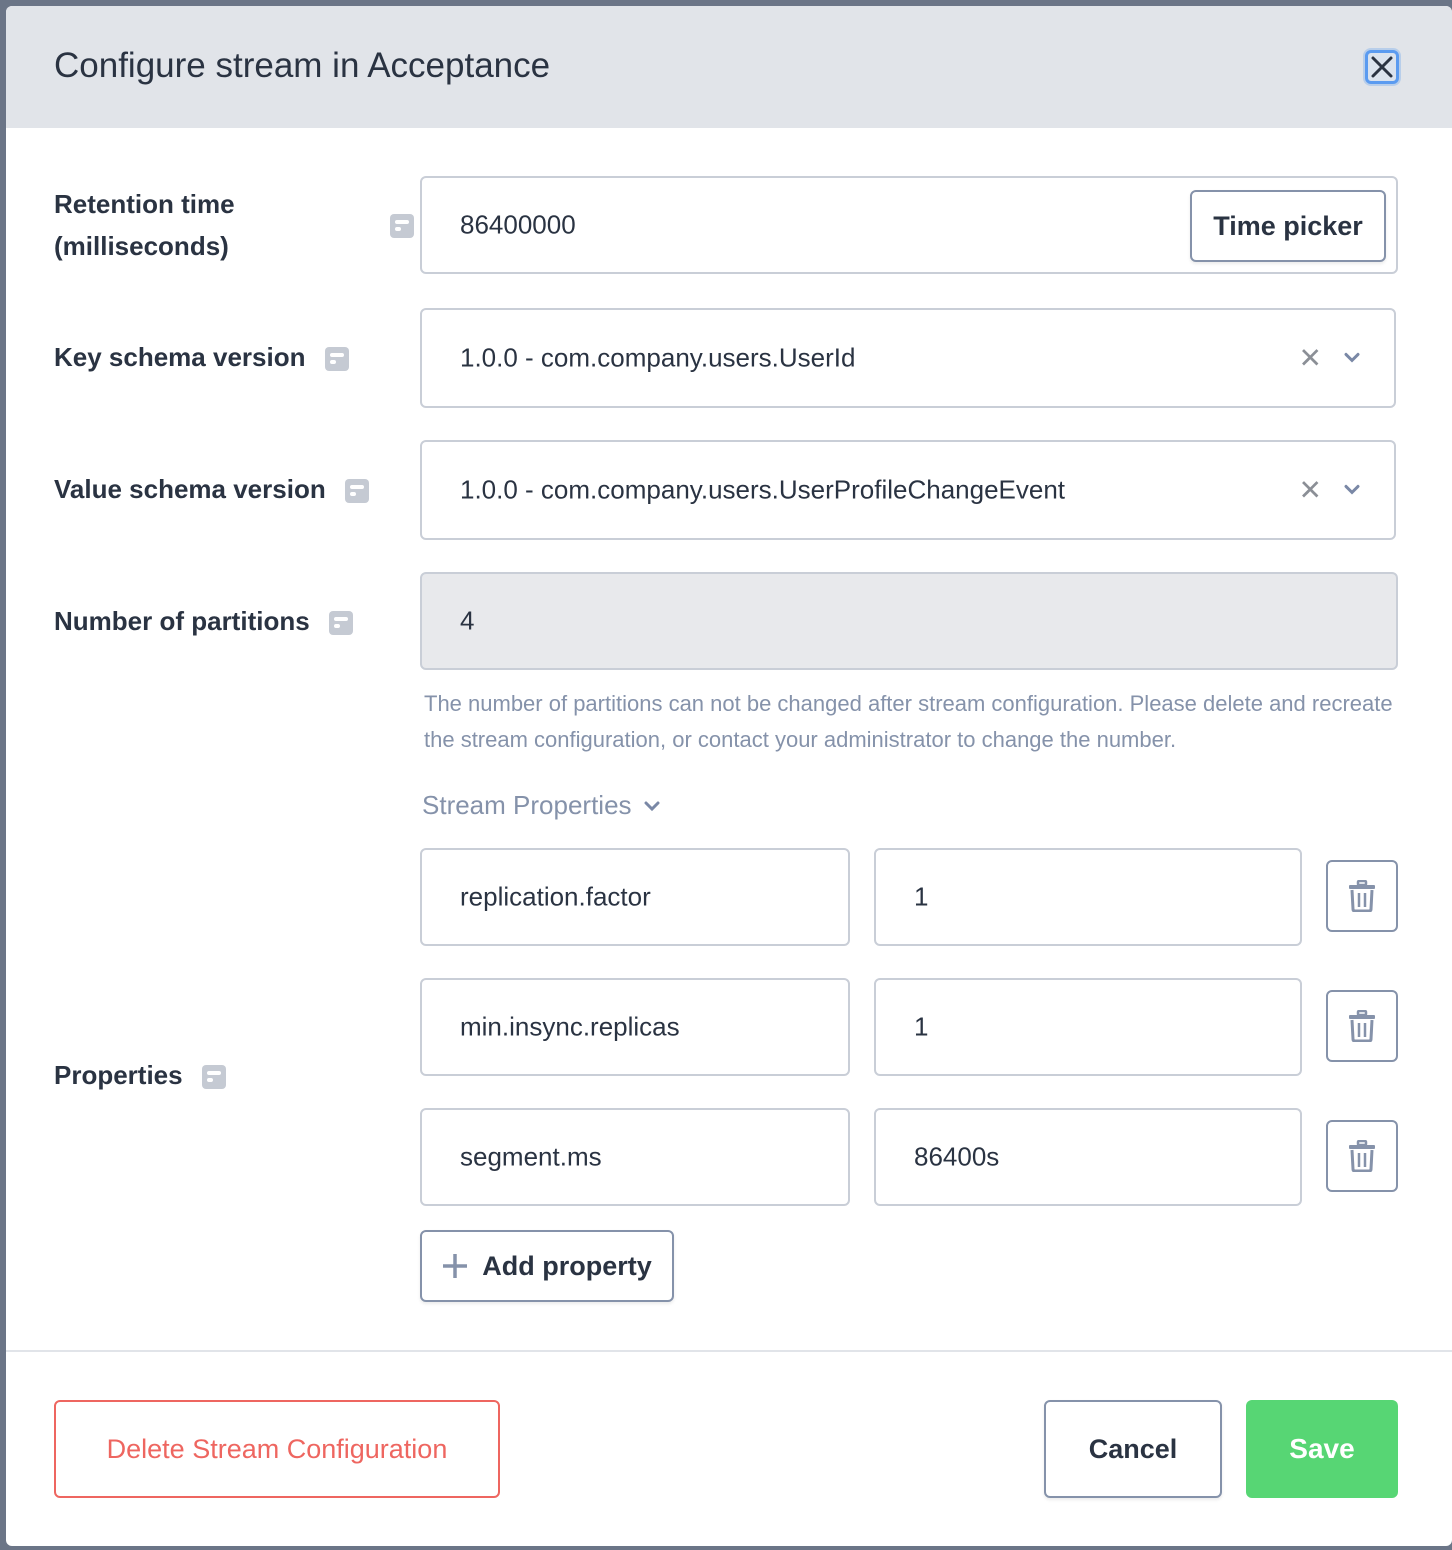  Describe the element at coordinates (302, 65) in the screenshot. I see `modal-title: Configure stream in Acceptance` at that location.